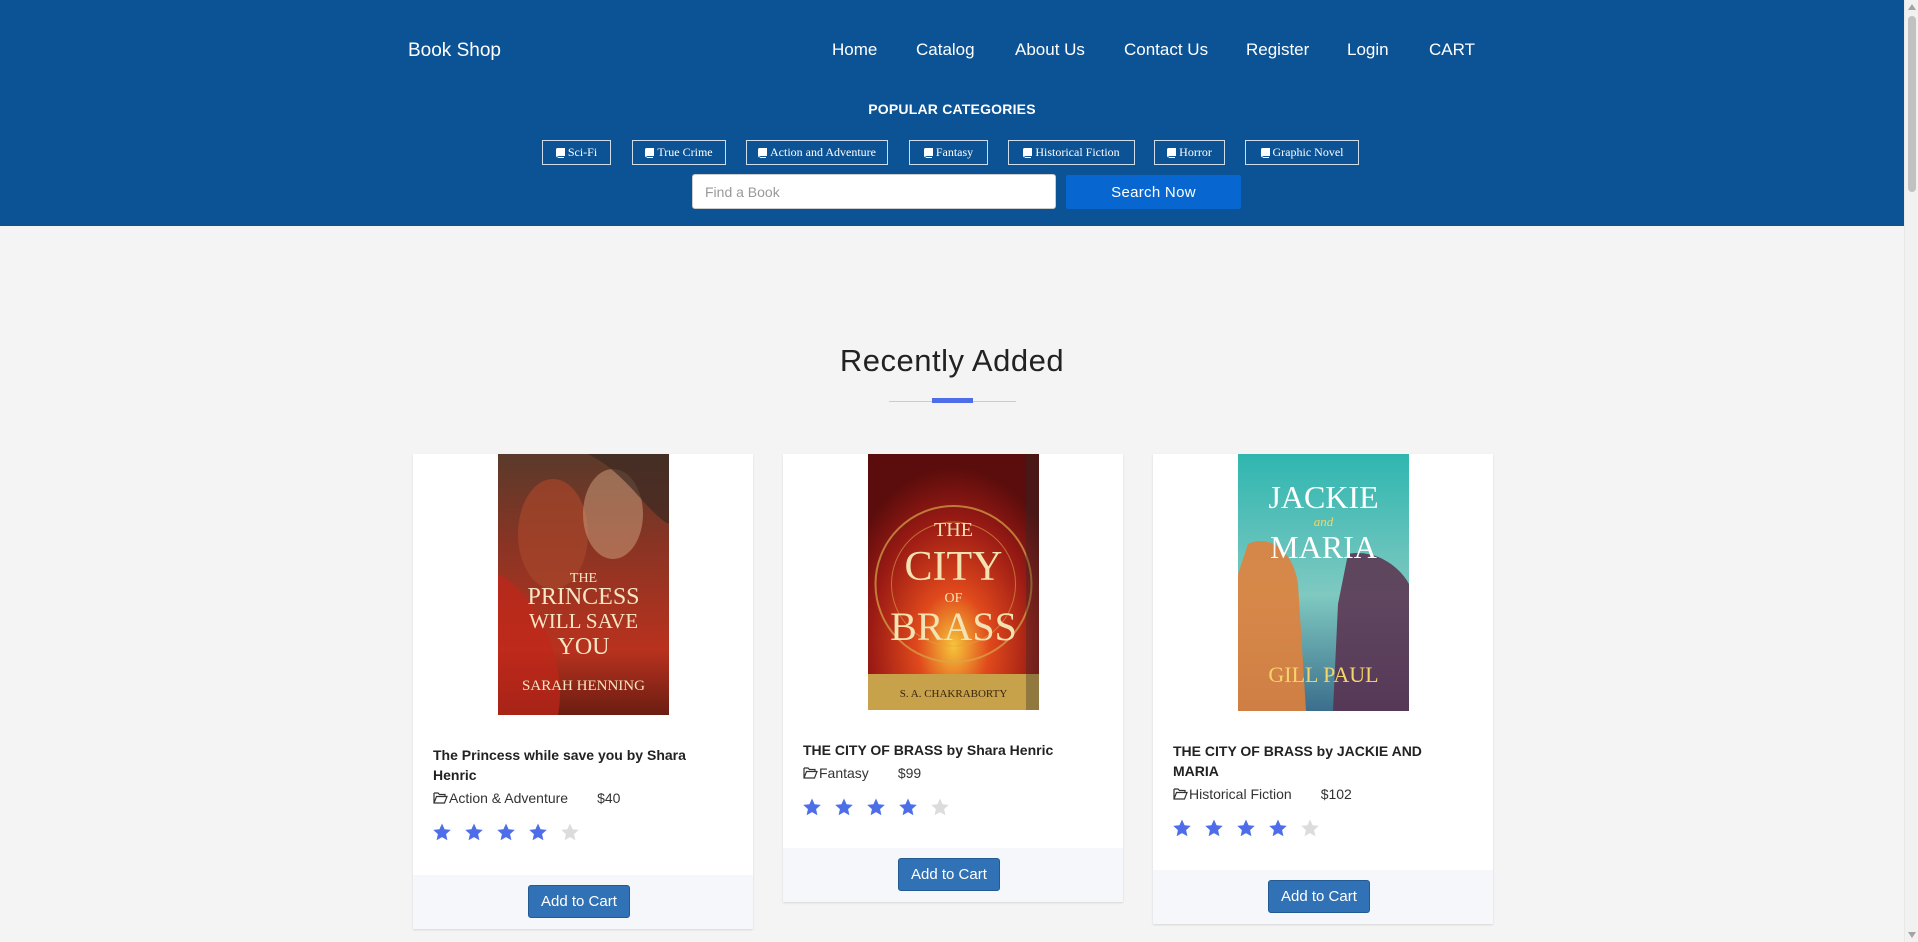 Image resolution: width=1918 pixels, height=942 pixels. What do you see at coordinates (583, 597) in the screenshot?
I see `cover-title-line: PRINCESS` at bounding box center [583, 597].